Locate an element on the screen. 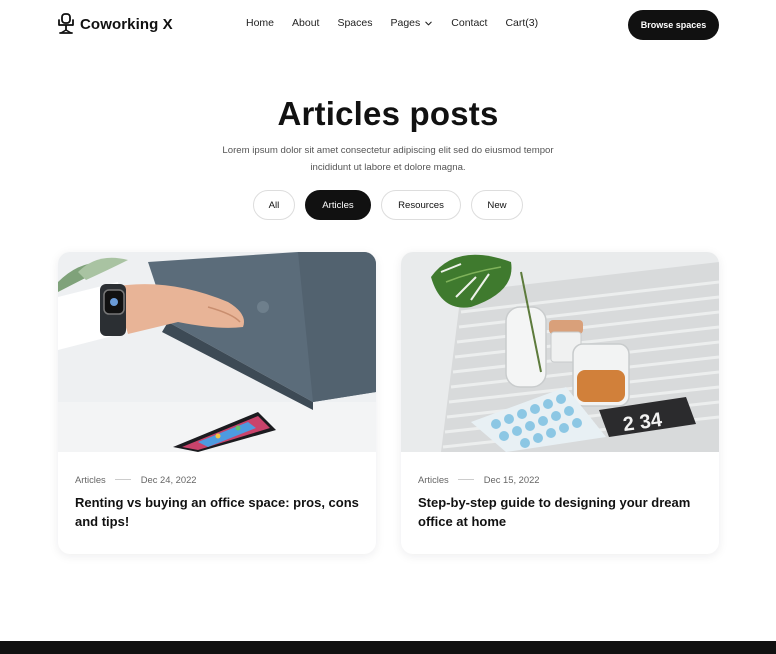 This screenshot has width=776, height=654. chevron-down-icon is located at coordinates (429, 23).